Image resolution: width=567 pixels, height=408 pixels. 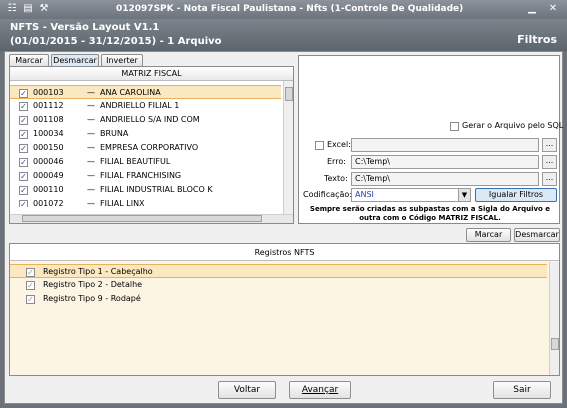 I want to click on list-item: ✓ 000046 — FILIAL BEAUTIFUL, so click(x=145, y=162).